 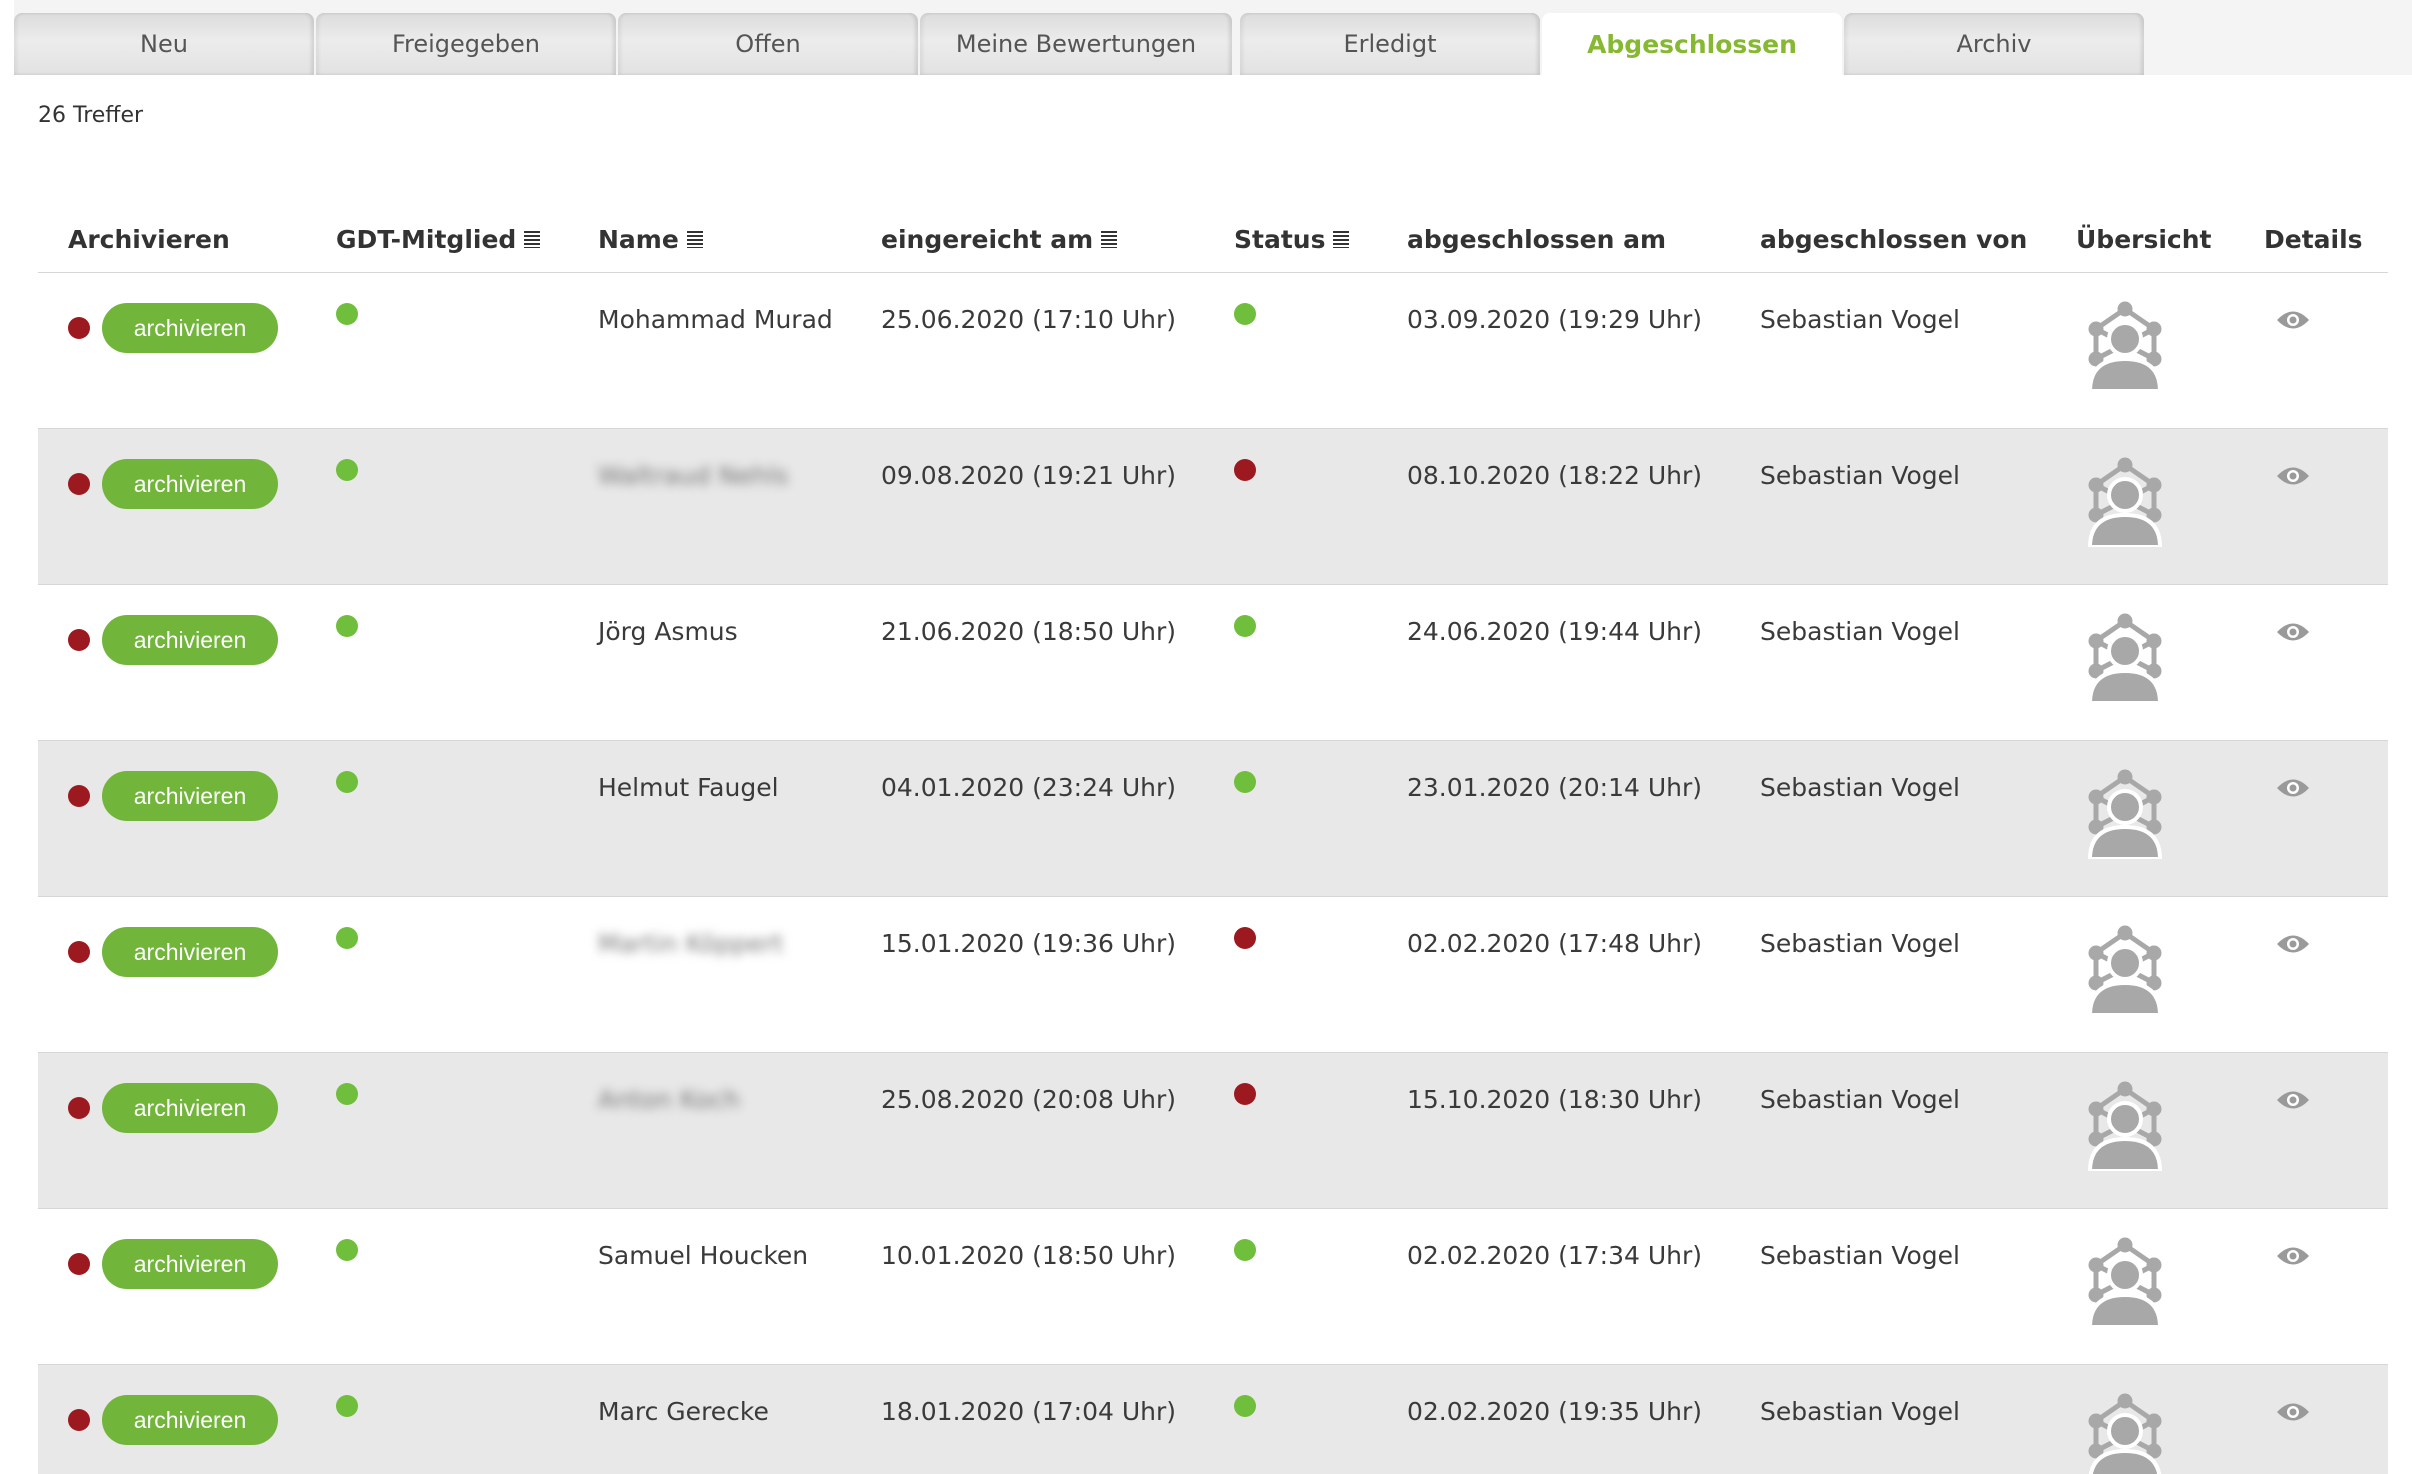 What do you see at coordinates (1029, 1411) in the screenshot?
I see `submitted-date: 18.01.2020 (17:04 Uhr)` at bounding box center [1029, 1411].